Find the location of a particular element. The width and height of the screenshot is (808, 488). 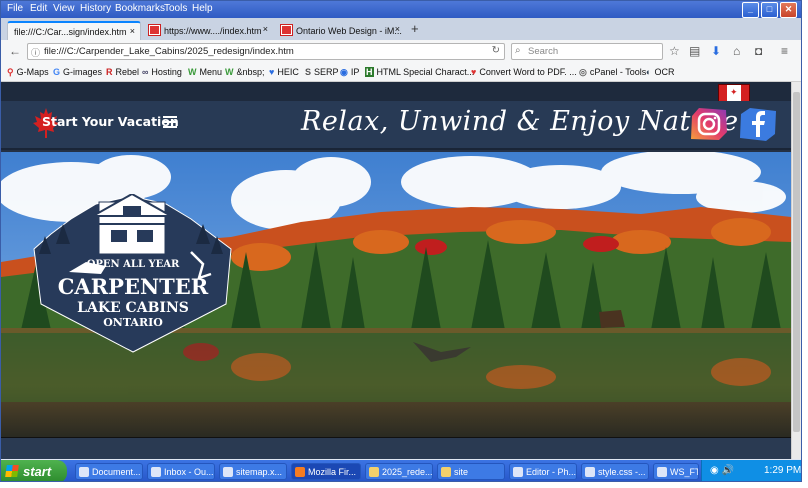

search-icon: ⌕ is located at coordinates (518, 50).